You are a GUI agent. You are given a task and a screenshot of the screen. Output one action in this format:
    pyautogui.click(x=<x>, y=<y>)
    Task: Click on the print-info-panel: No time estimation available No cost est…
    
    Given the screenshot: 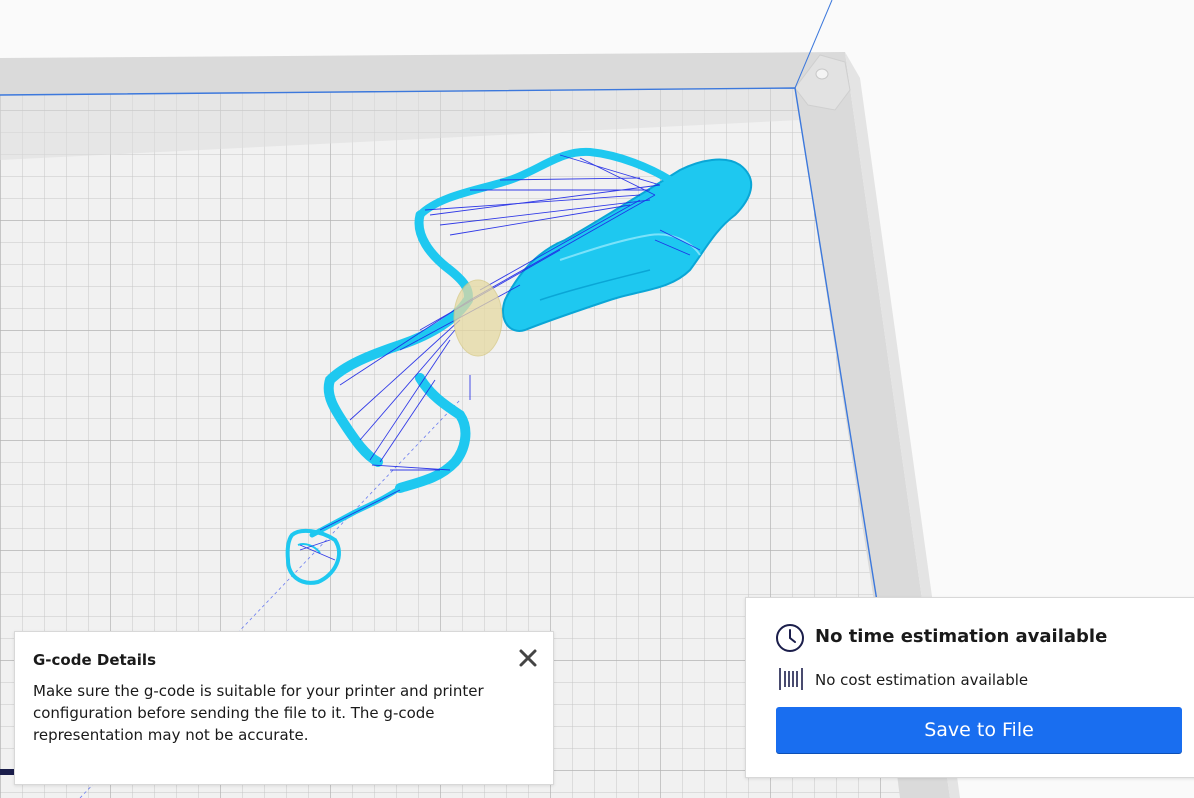 What is the action you would take?
    pyautogui.click(x=969, y=687)
    